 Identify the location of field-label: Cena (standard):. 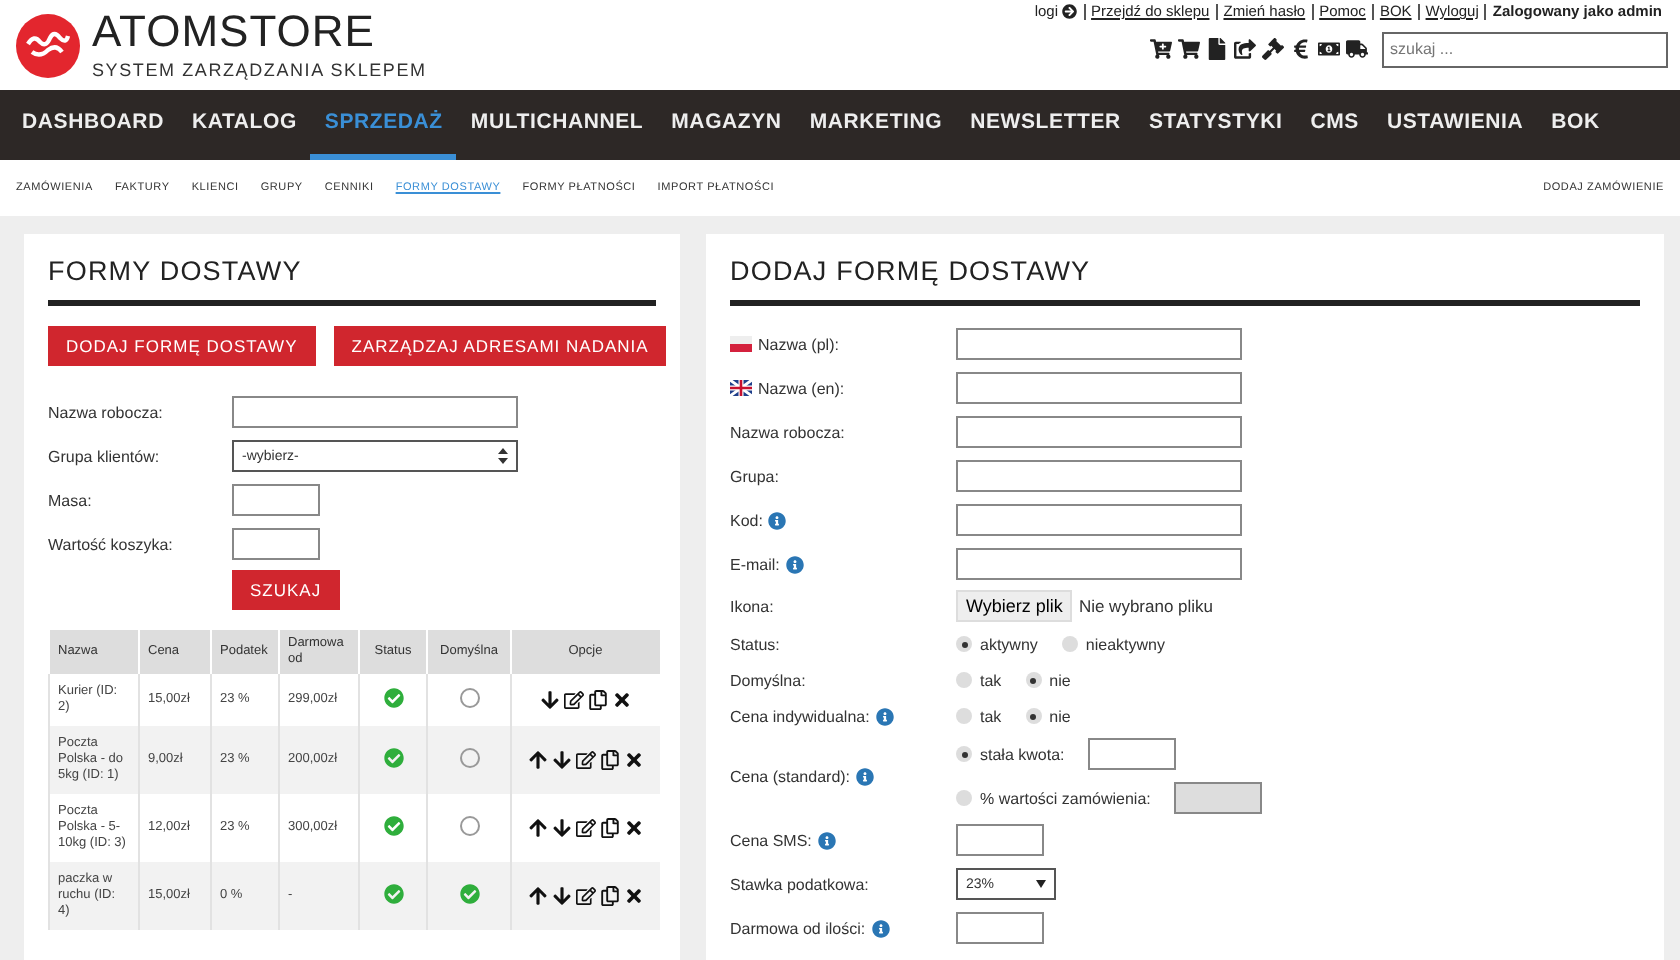
(790, 776).